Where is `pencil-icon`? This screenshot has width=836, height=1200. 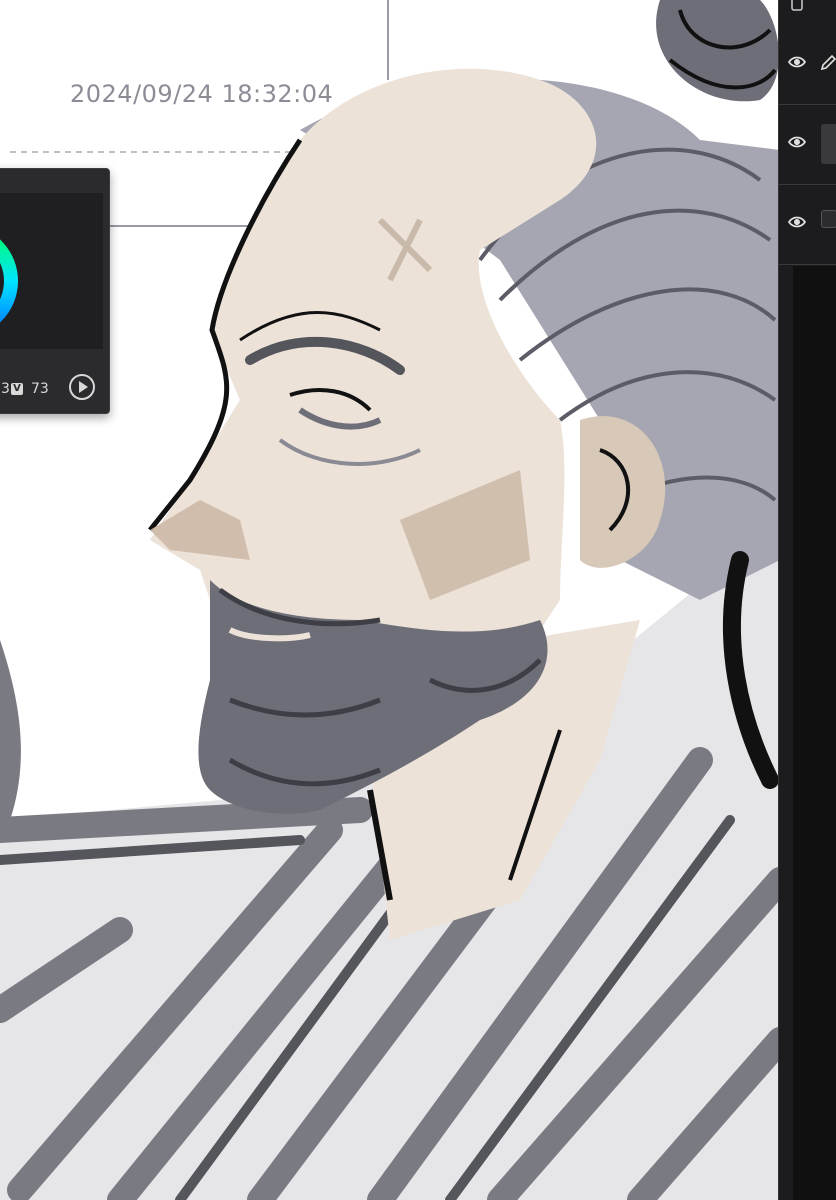 pencil-icon is located at coordinates (828, 62).